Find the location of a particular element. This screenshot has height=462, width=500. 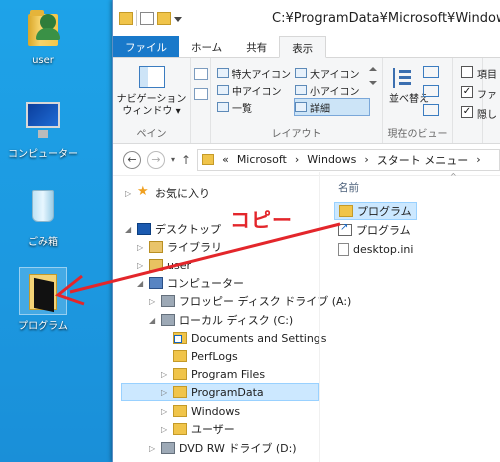

address-bar: « Microsoft › Windows › スタート メニュー › is located at coordinates (348, 159).